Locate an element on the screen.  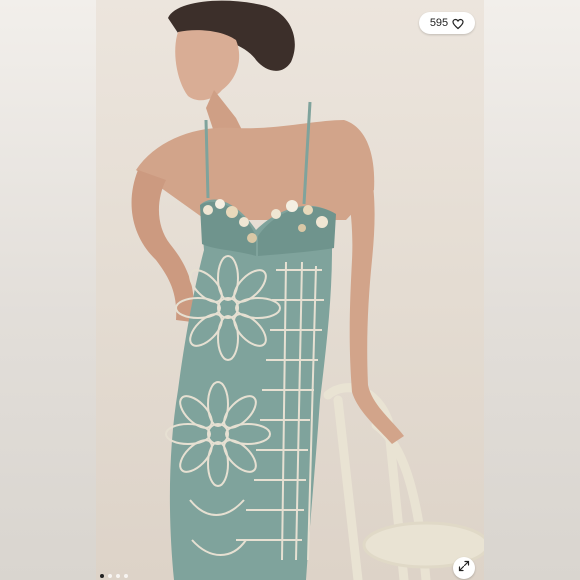
like-button: 595 is located at coordinates (447, 23).